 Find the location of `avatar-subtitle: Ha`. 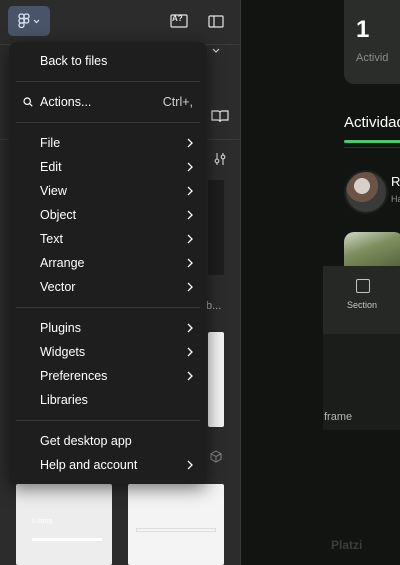

avatar-subtitle: Ha is located at coordinates (395, 199).